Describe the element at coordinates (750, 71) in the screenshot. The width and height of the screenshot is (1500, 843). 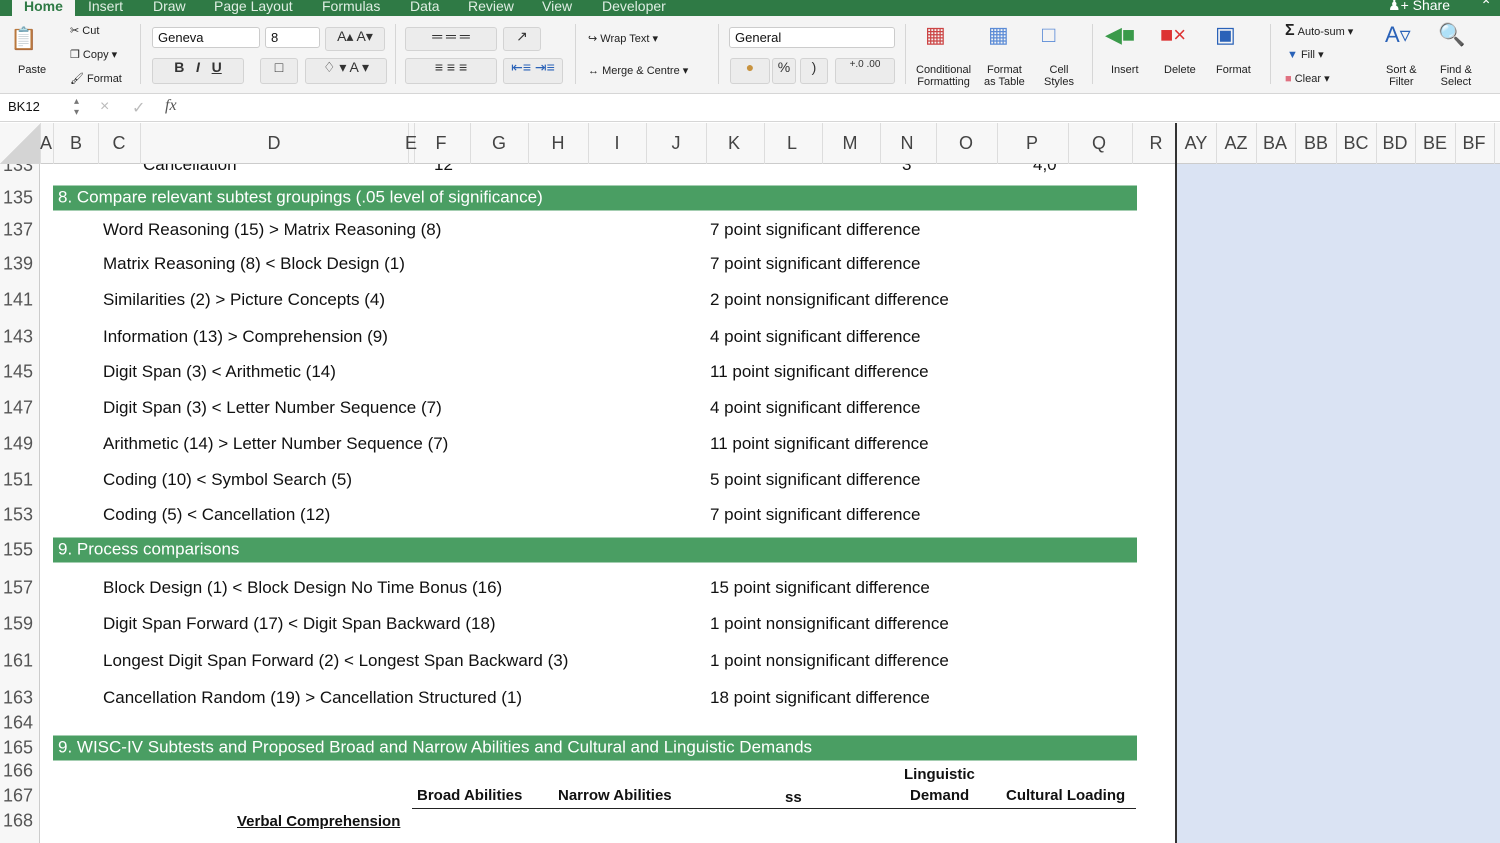
I see `currency-button: ●` at that location.